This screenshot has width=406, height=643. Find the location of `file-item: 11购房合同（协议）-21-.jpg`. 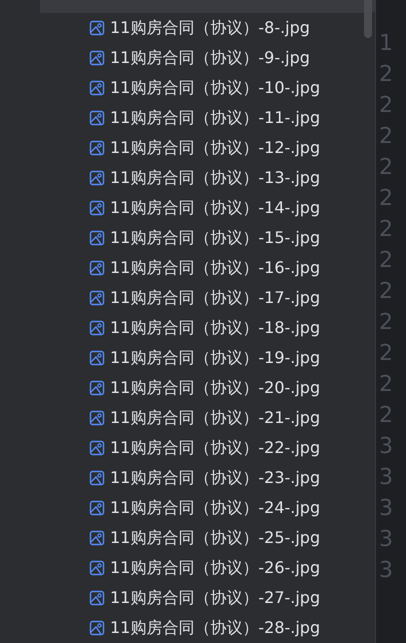

file-item: 11购房合同（协议）-21-.jpg is located at coordinates (187, 418).